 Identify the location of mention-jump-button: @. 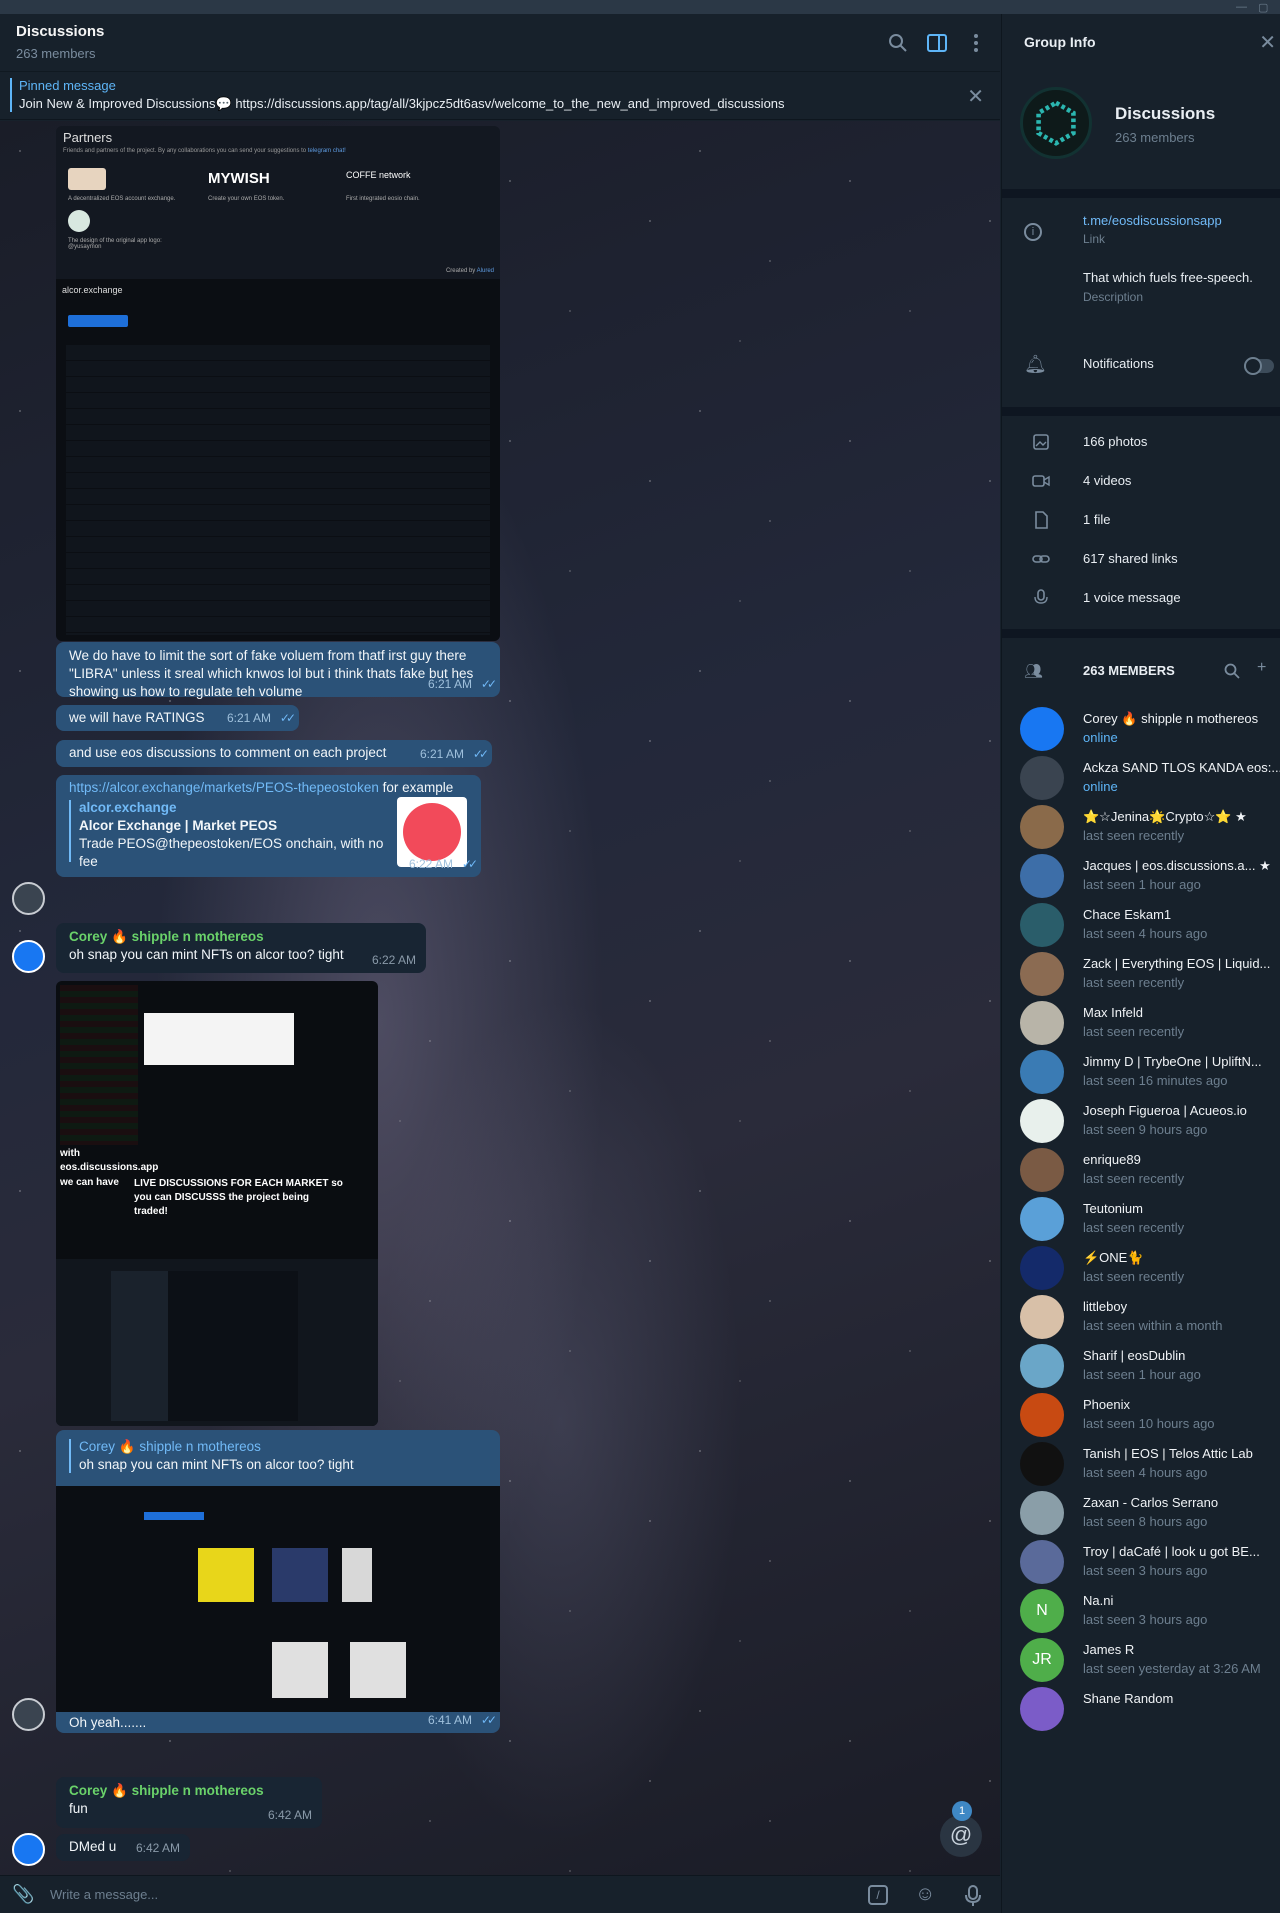
(961, 1836).